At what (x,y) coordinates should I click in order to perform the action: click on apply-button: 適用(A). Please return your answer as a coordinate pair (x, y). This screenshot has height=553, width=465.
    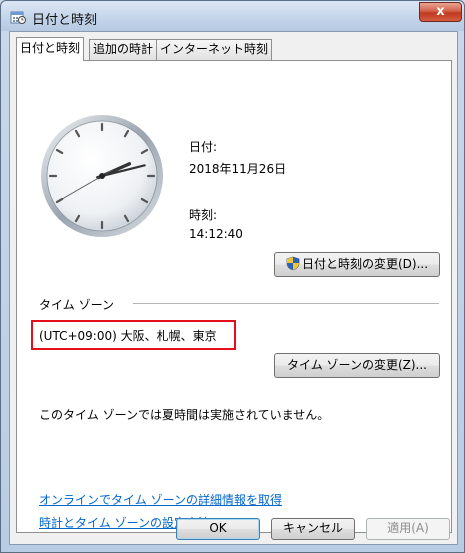
    Looking at the image, I should click on (408, 529).